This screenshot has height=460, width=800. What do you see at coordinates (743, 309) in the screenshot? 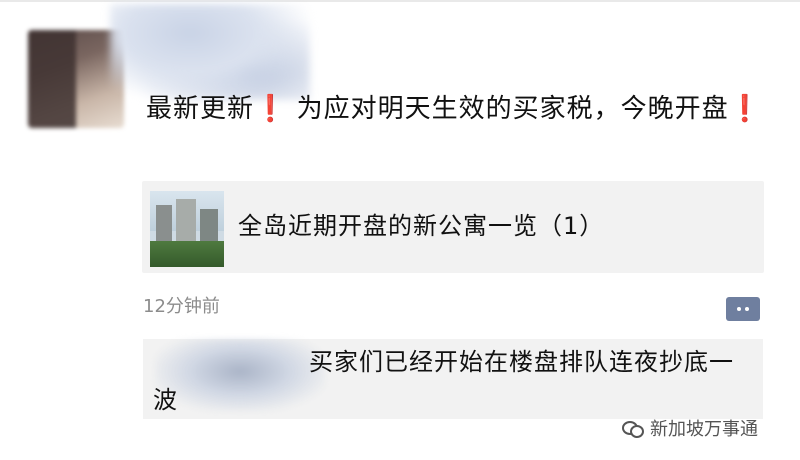
I see `comment-icon` at bounding box center [743, 309].